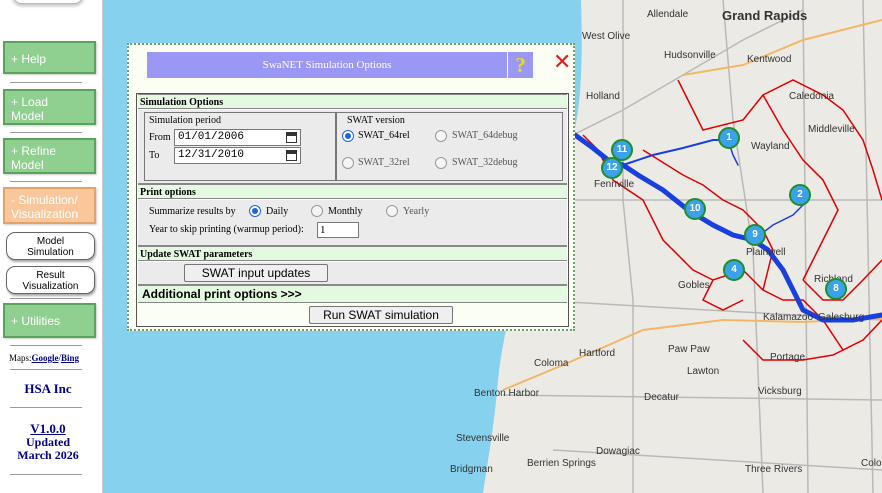  I want to click on simulation-visualization-menu-button: - Simulation/ Visualization, so click(49, 205).